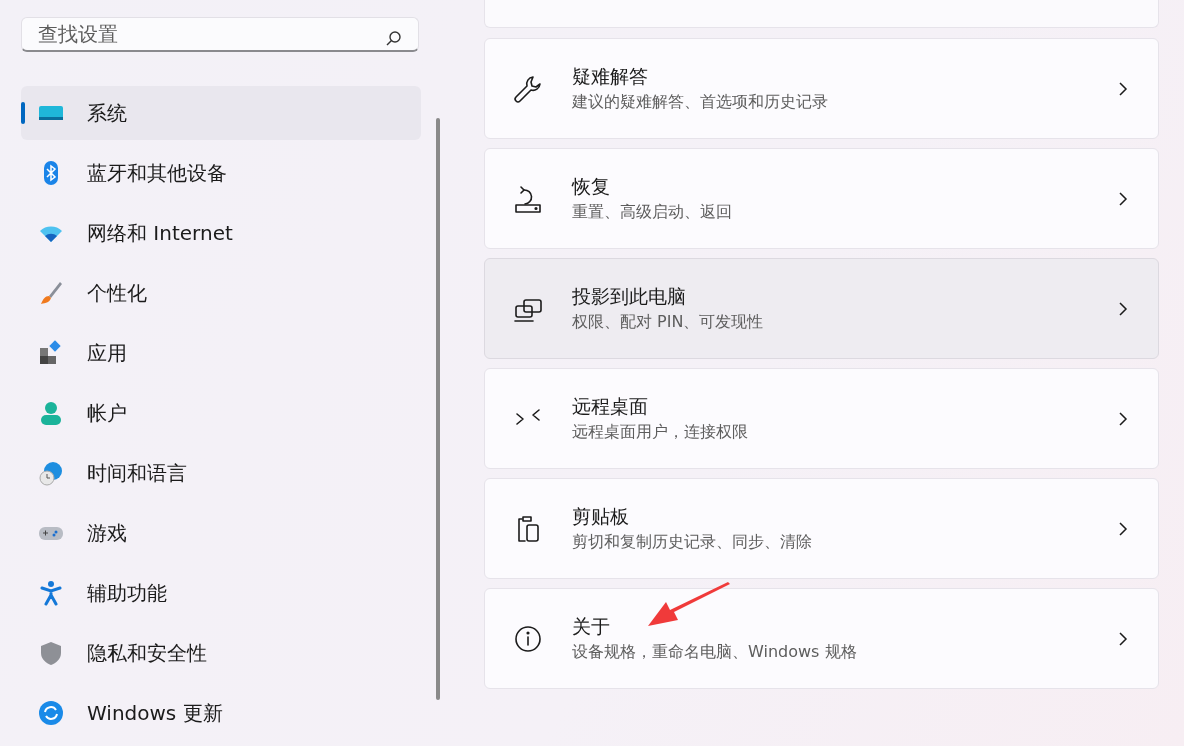  Describe the element at coordinates (821, 418) in the screenshot. I see `settings-card: 远程桌面 远程桌面用户，连接权限` at that location.